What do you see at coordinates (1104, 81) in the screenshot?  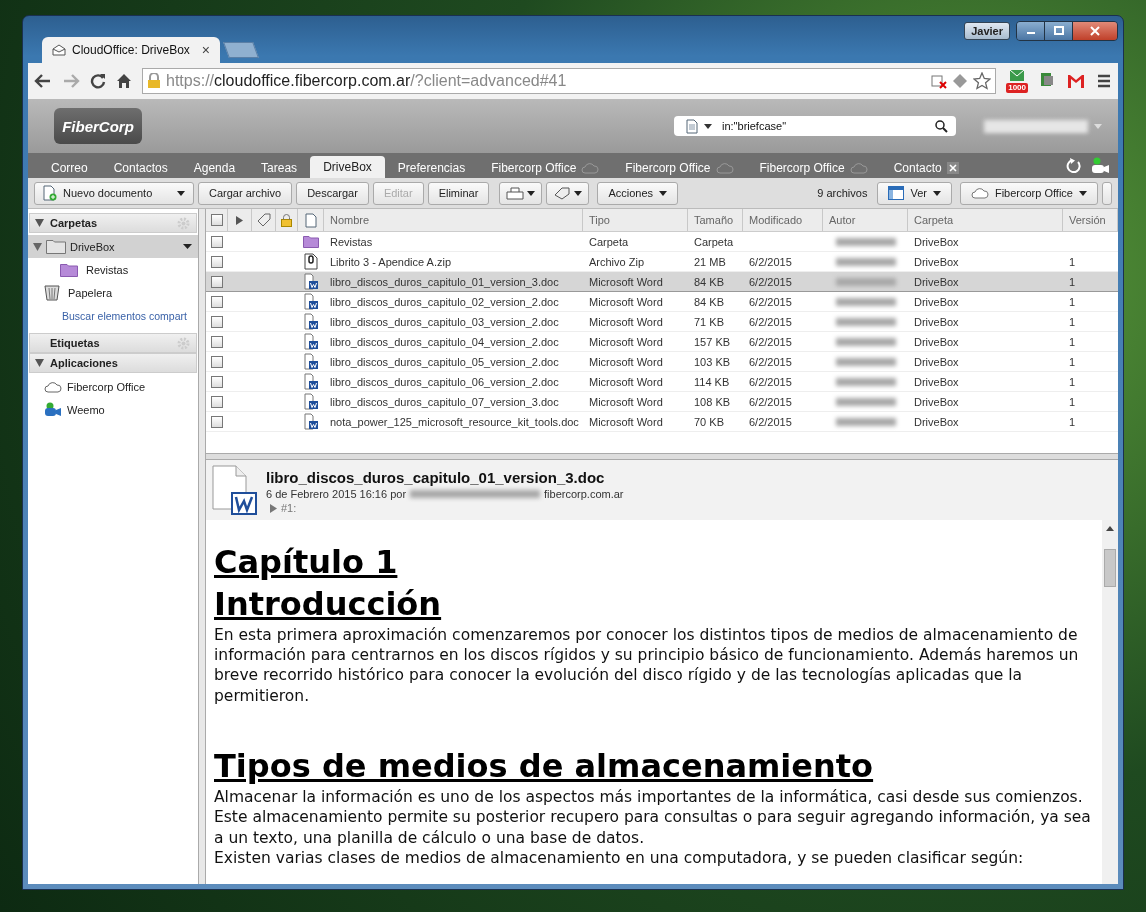 I see `menu-icon` at bounding box center [1104, 81].